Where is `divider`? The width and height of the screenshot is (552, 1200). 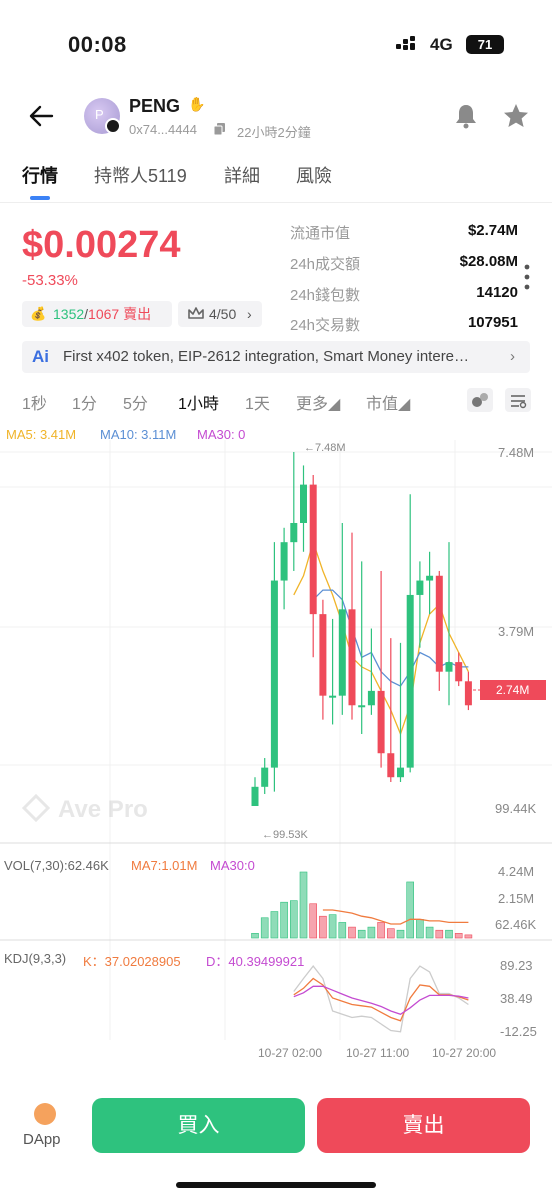 divider is located at coordinates (276, 202).